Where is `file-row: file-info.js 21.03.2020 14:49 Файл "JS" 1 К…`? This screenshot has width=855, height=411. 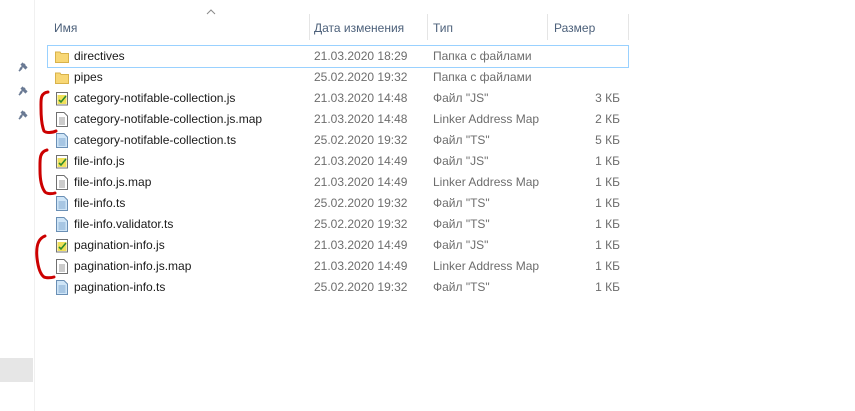 file-row: file-info.js 21.03.2020 14:49 Файл "JS" 1 К… is located at coordinates (338, 161).